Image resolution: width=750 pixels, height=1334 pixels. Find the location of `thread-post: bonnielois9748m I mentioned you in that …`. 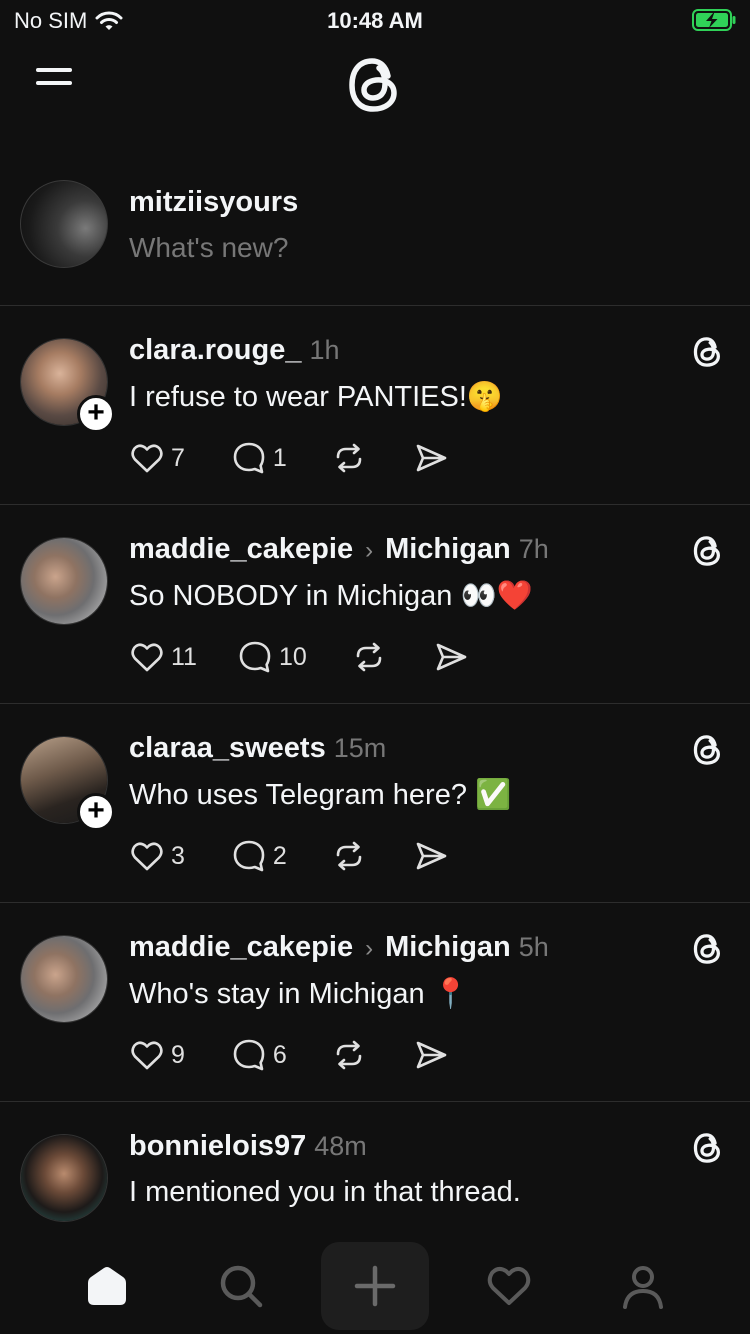

thread-post: bonnielois9748m I mentioned you in that … is located at coordinates (375, 1169).